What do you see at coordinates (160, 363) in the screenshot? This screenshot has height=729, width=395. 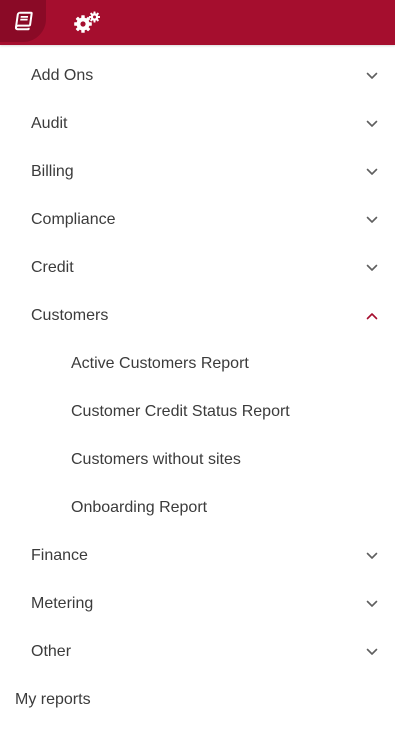 I see `menu-item-label: Active Customers Report` at bounding box center [160, 363].